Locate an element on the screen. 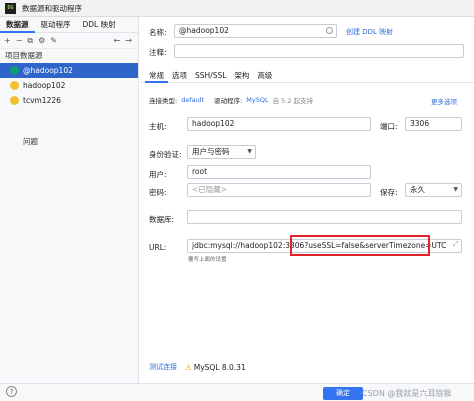  settings-tabs: 常规 选项 SSH/SSL 架构 高级 is located at coordinates (307, 76).